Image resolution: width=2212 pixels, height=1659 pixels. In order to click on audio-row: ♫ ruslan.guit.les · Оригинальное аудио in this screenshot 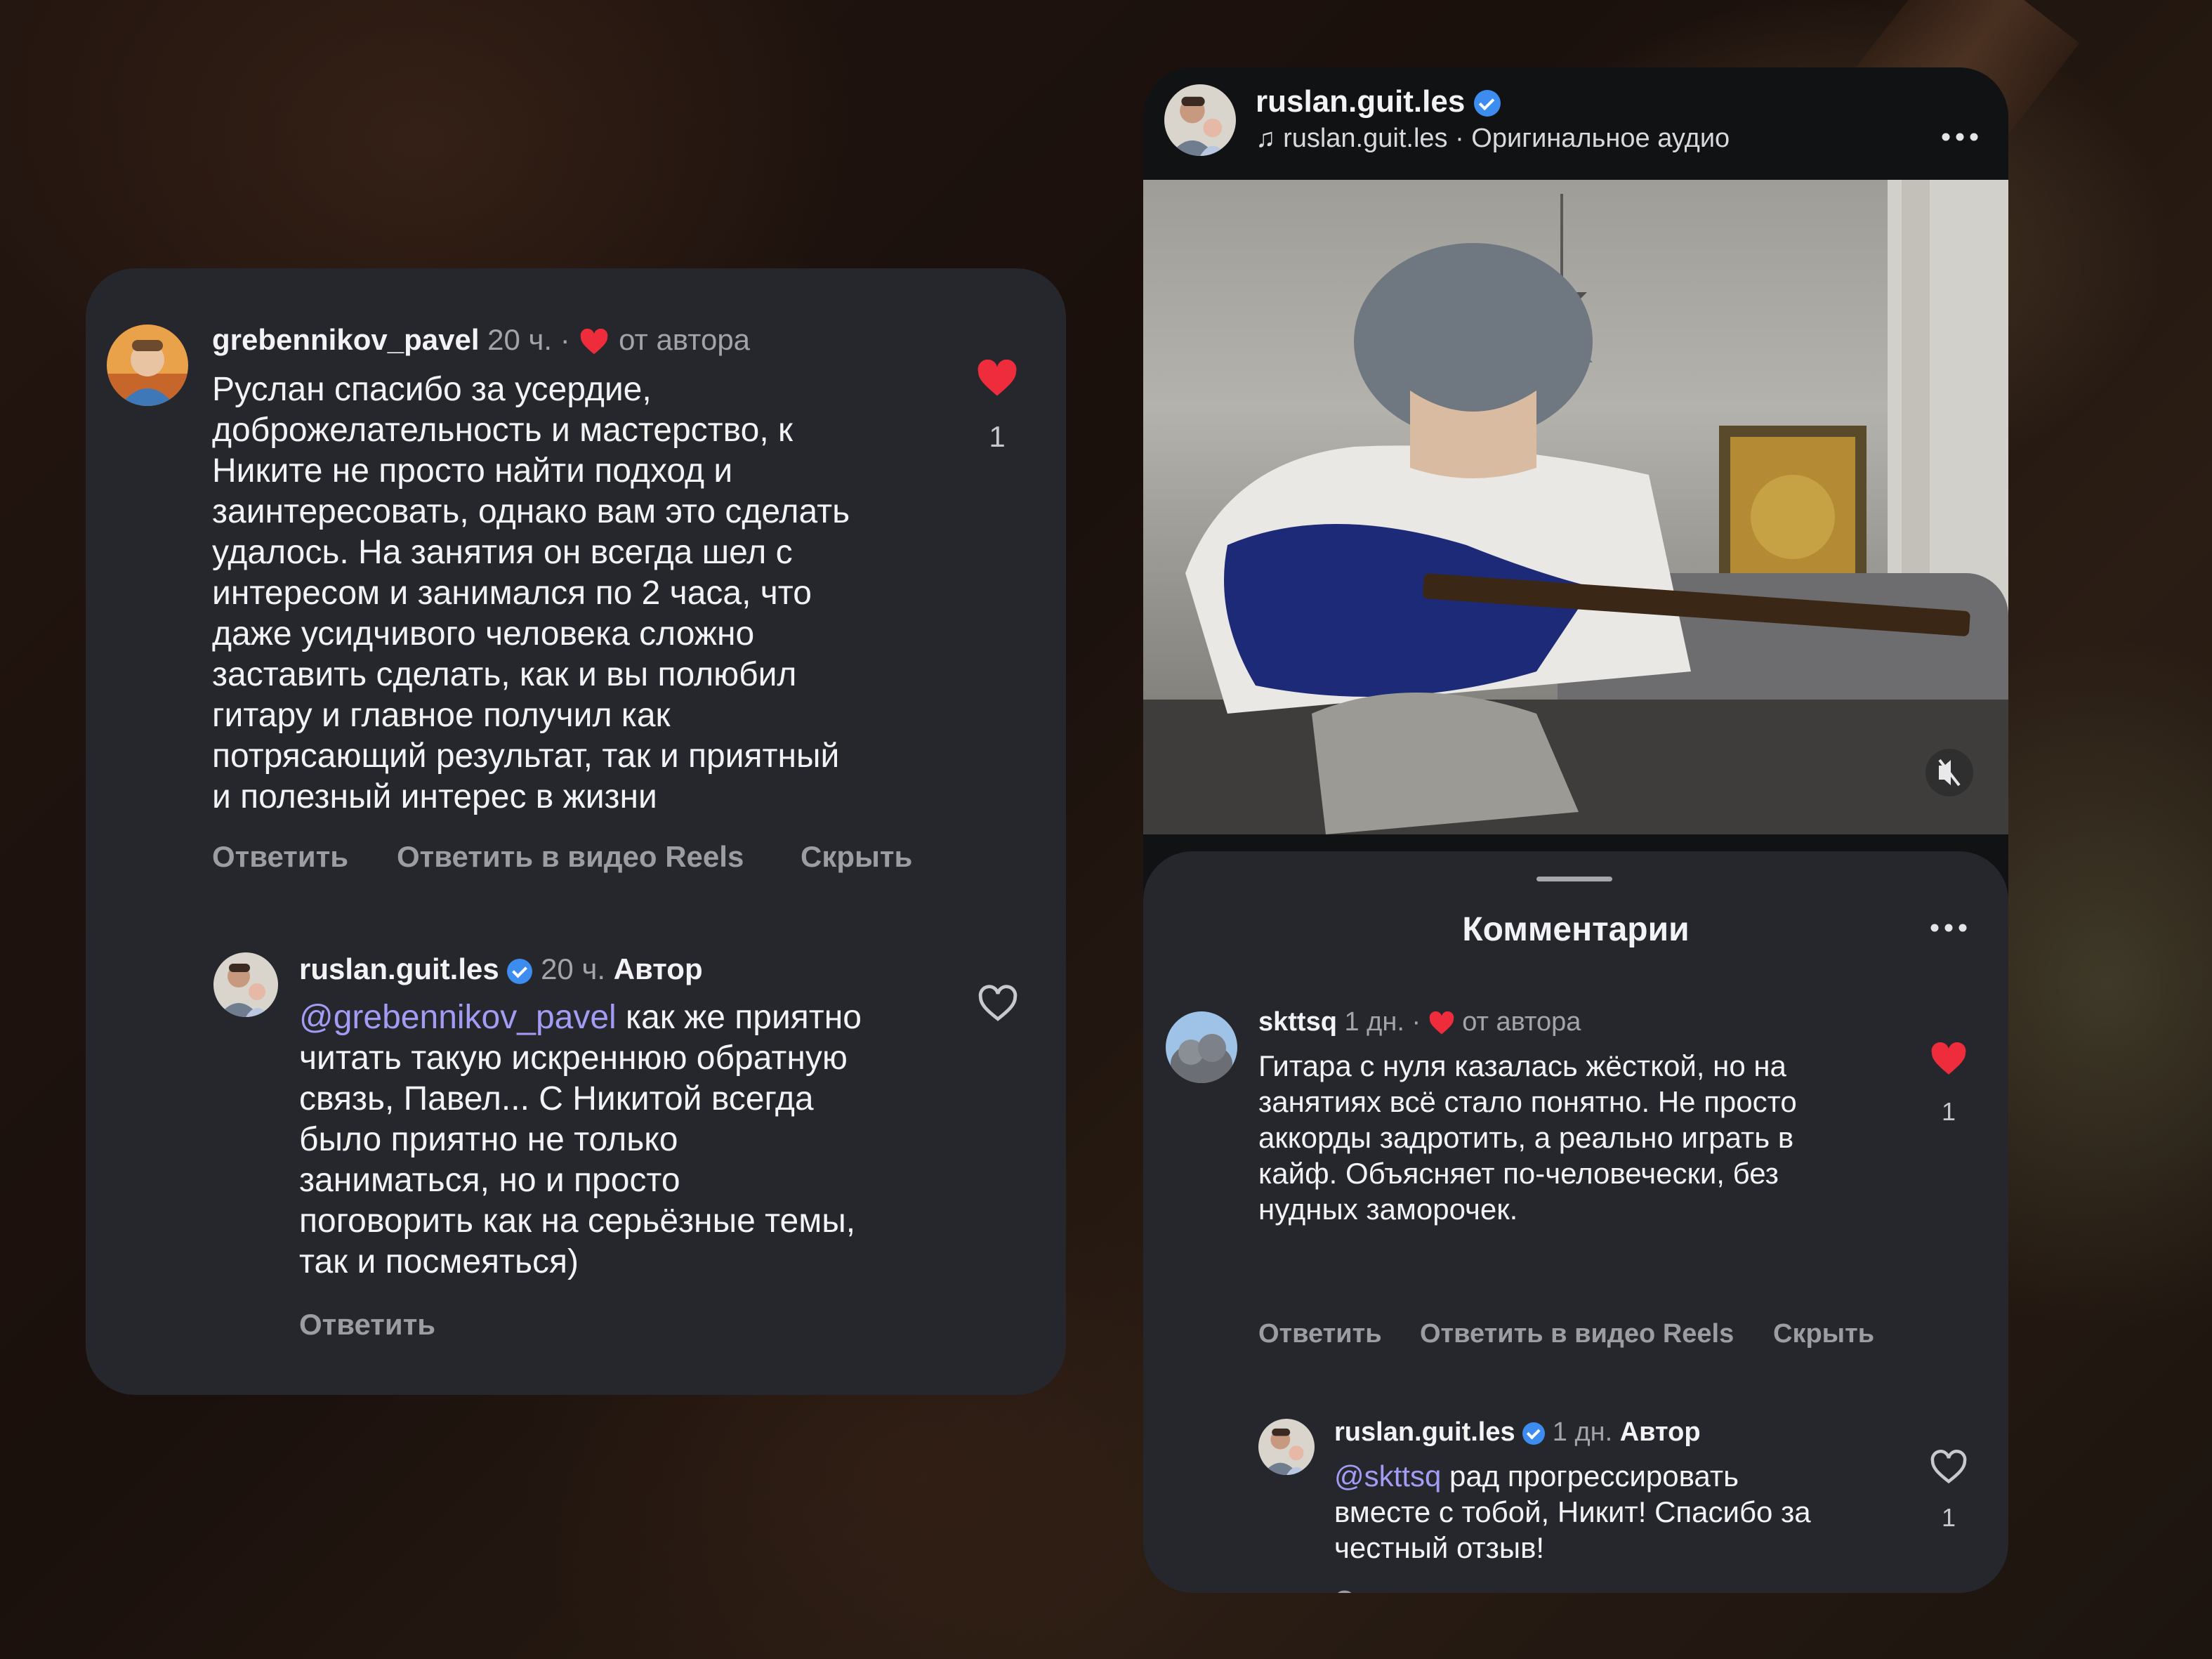, I will do `click(1493, 139)`.